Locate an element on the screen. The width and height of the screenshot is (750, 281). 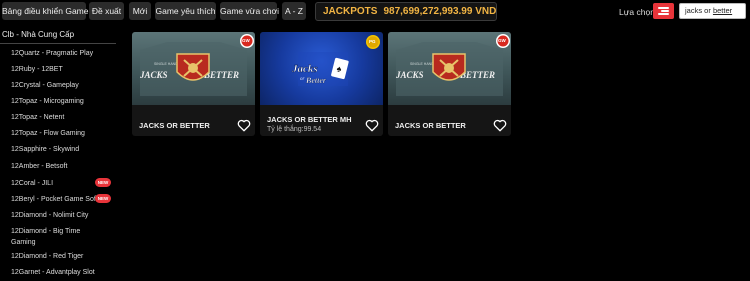
jackpot-banner: JACKPOTS 987,699,272,993.99 VND is located at coordinates (406, 11).